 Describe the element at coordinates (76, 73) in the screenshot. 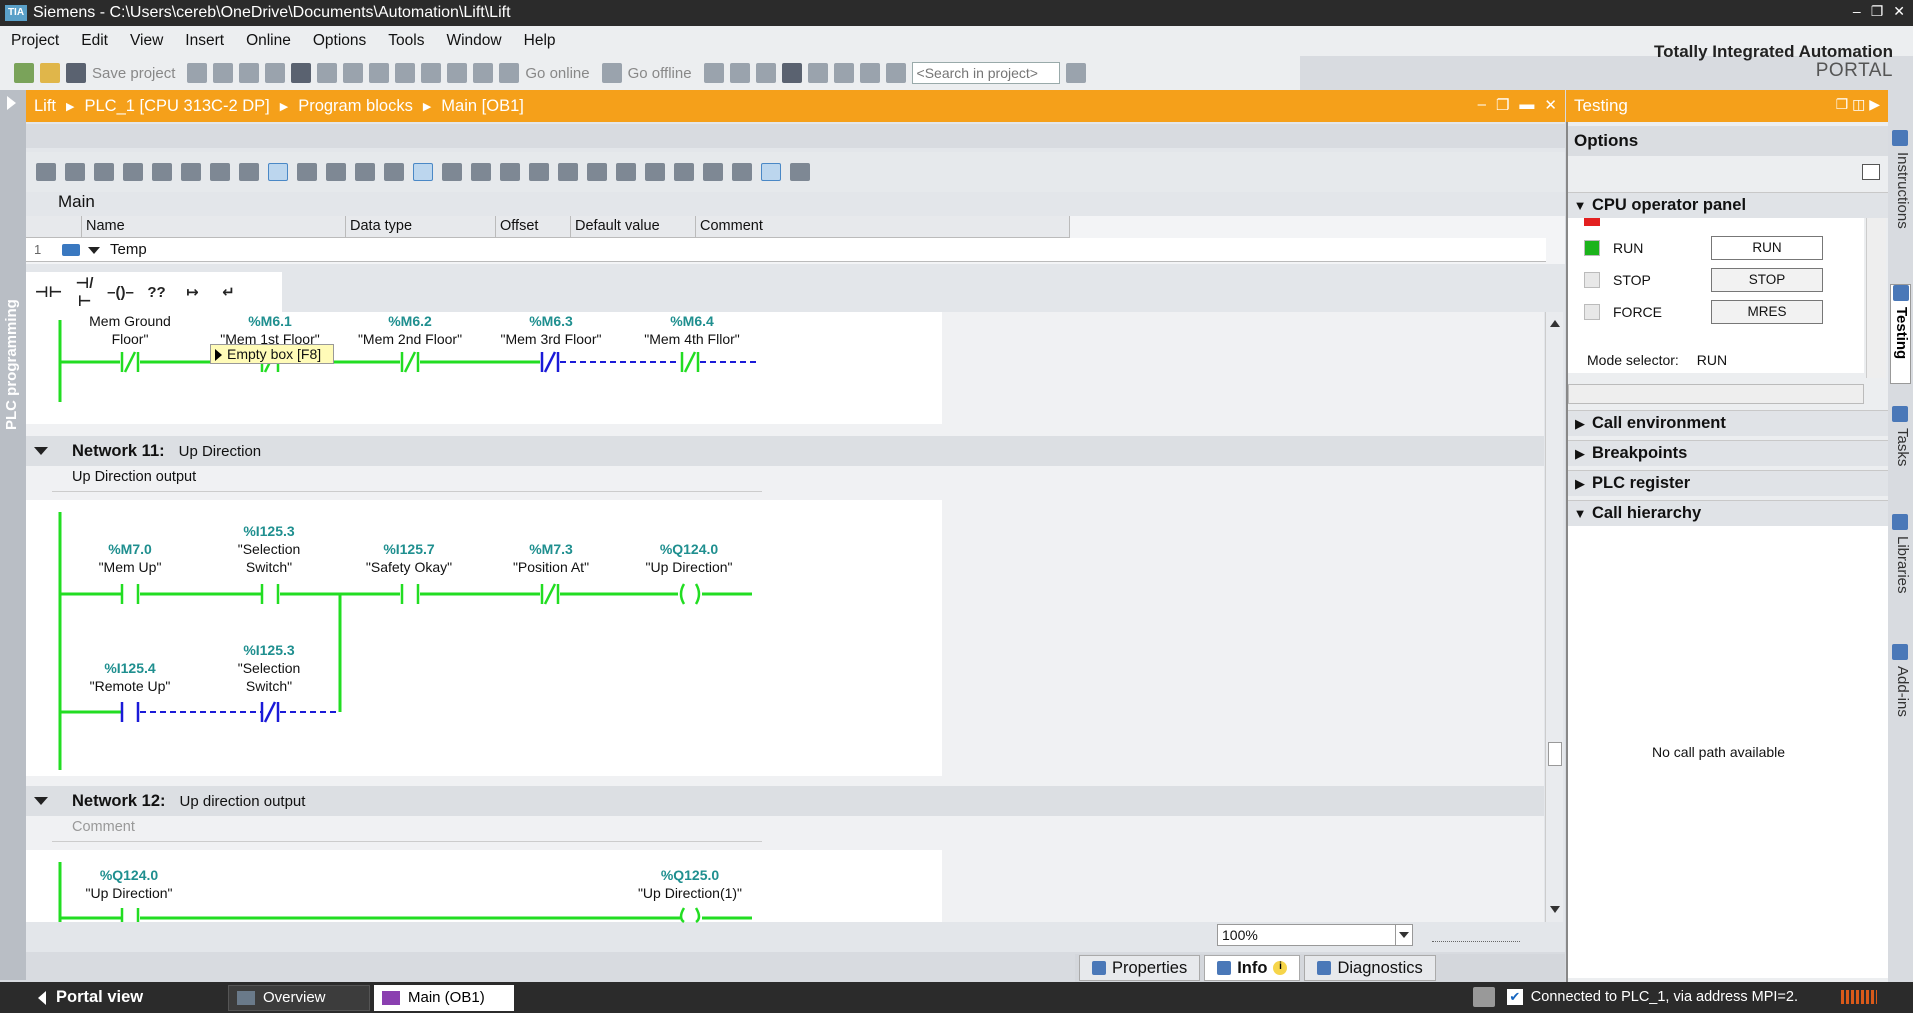

I see `save-icon` at that location.